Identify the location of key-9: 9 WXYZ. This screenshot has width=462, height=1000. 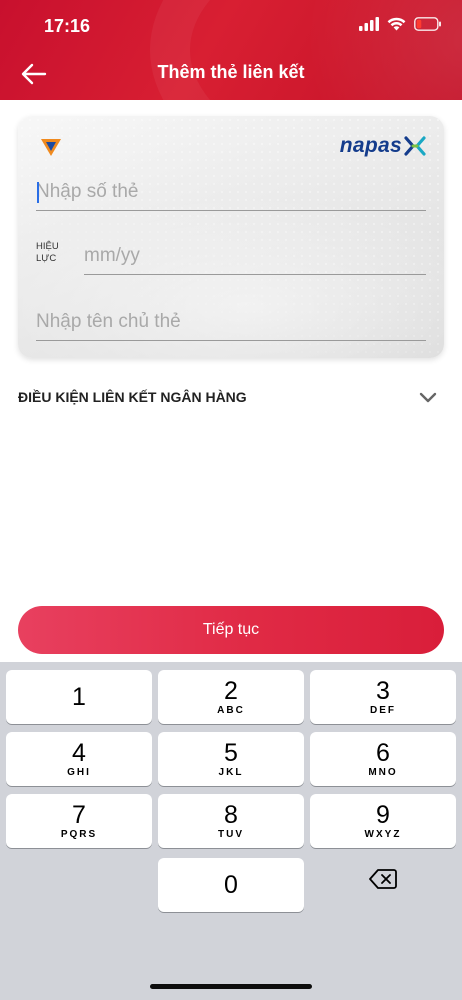
(383, 821).